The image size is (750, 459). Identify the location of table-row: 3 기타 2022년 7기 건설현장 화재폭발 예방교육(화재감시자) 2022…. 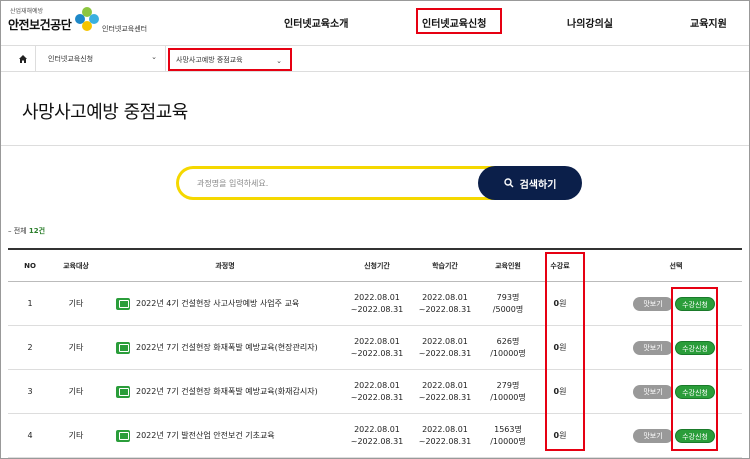
(375, 392).